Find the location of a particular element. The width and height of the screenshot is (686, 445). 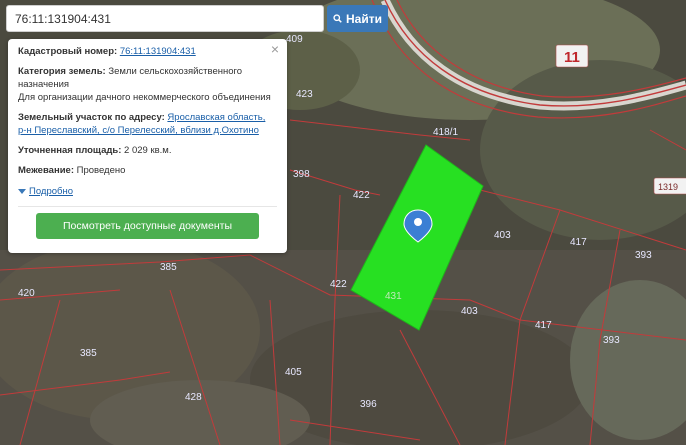

cadastral-number-row: Кадастровый номер: 76:11:131904:431 is located at coordinates (147, 51).